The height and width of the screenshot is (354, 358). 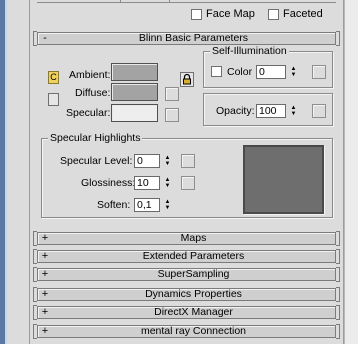 I want to click on diffuse-map-button, so click(x=172, y=94).